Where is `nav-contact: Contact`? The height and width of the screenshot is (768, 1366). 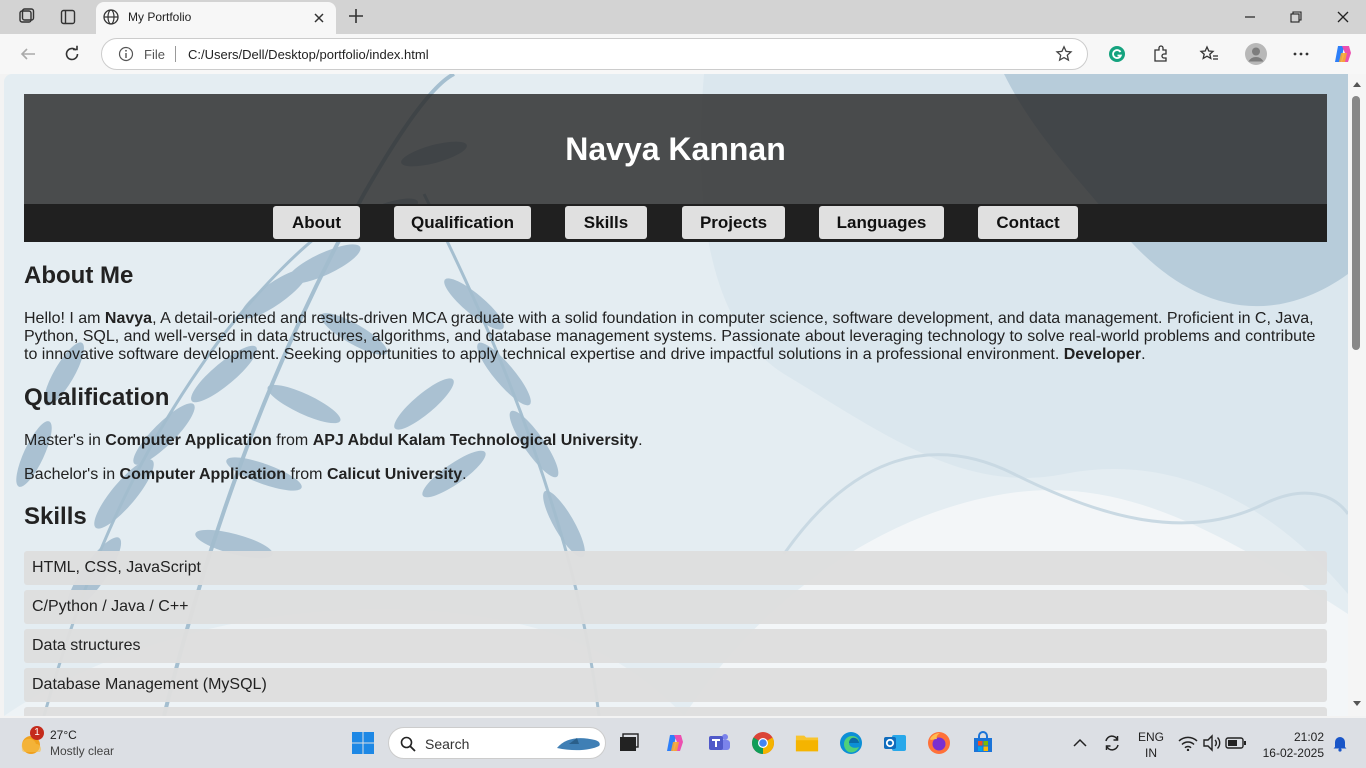
nav-contact: Contact is located at coordinates (1028, 222).